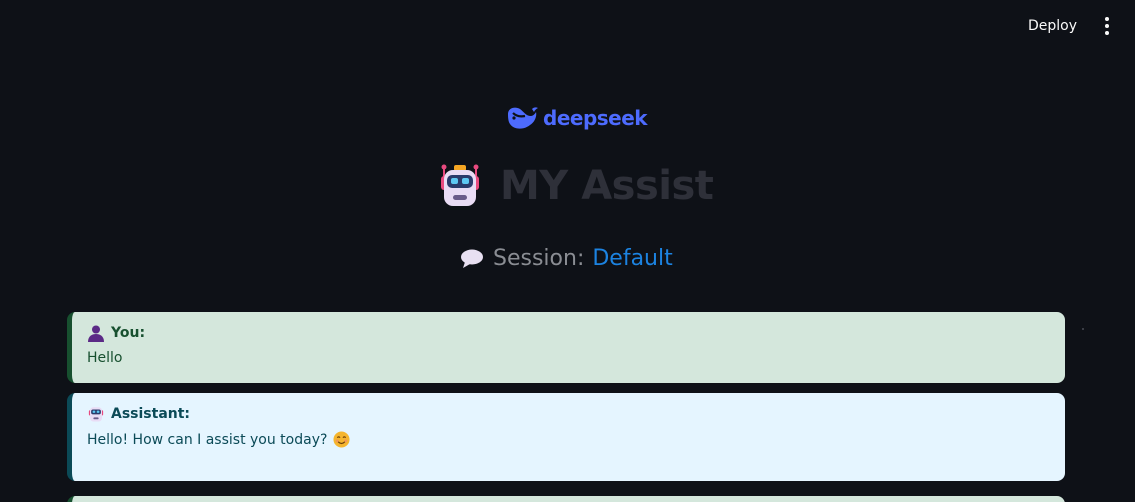 This screenshot has width=1135, height=502. I want to click on top-toolbar: Deploy, so click(1076, 26).